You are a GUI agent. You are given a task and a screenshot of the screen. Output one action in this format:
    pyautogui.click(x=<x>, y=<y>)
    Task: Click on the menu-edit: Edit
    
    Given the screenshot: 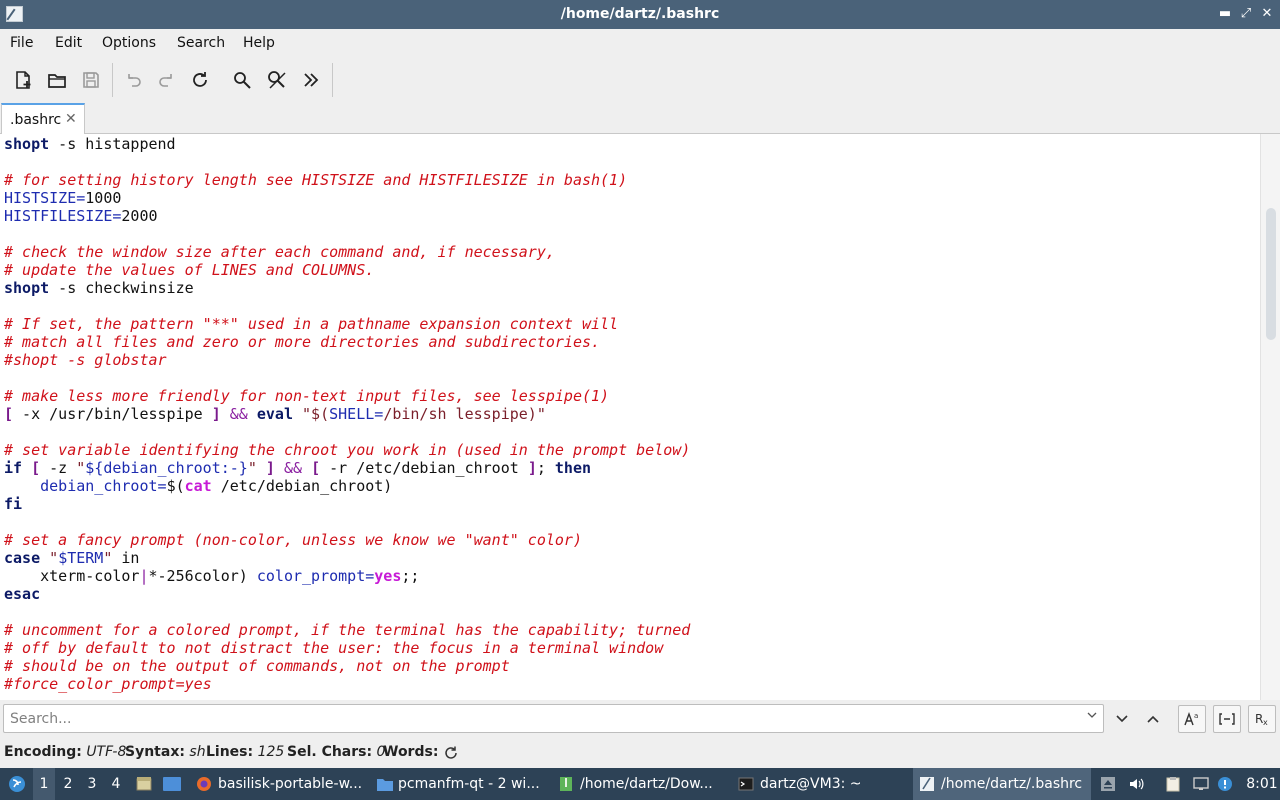 What is the action you would take?
    pyautogui.click(x=68, y=43)
    